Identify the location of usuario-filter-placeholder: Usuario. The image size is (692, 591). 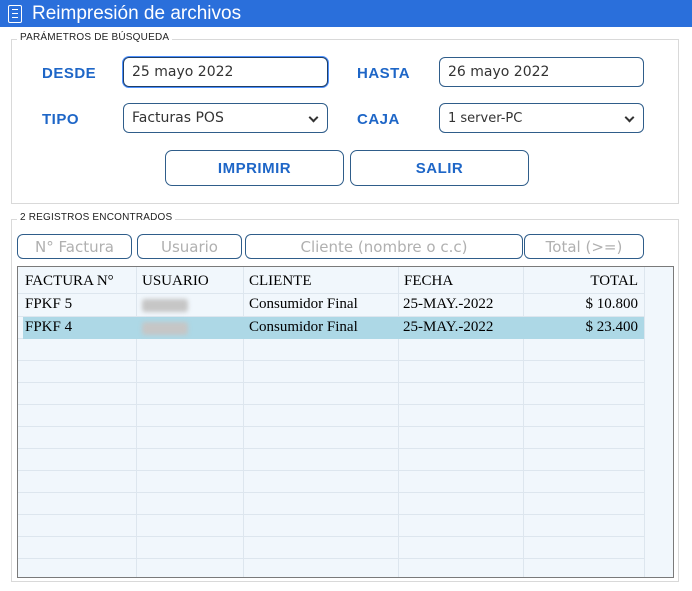
(189, 246).